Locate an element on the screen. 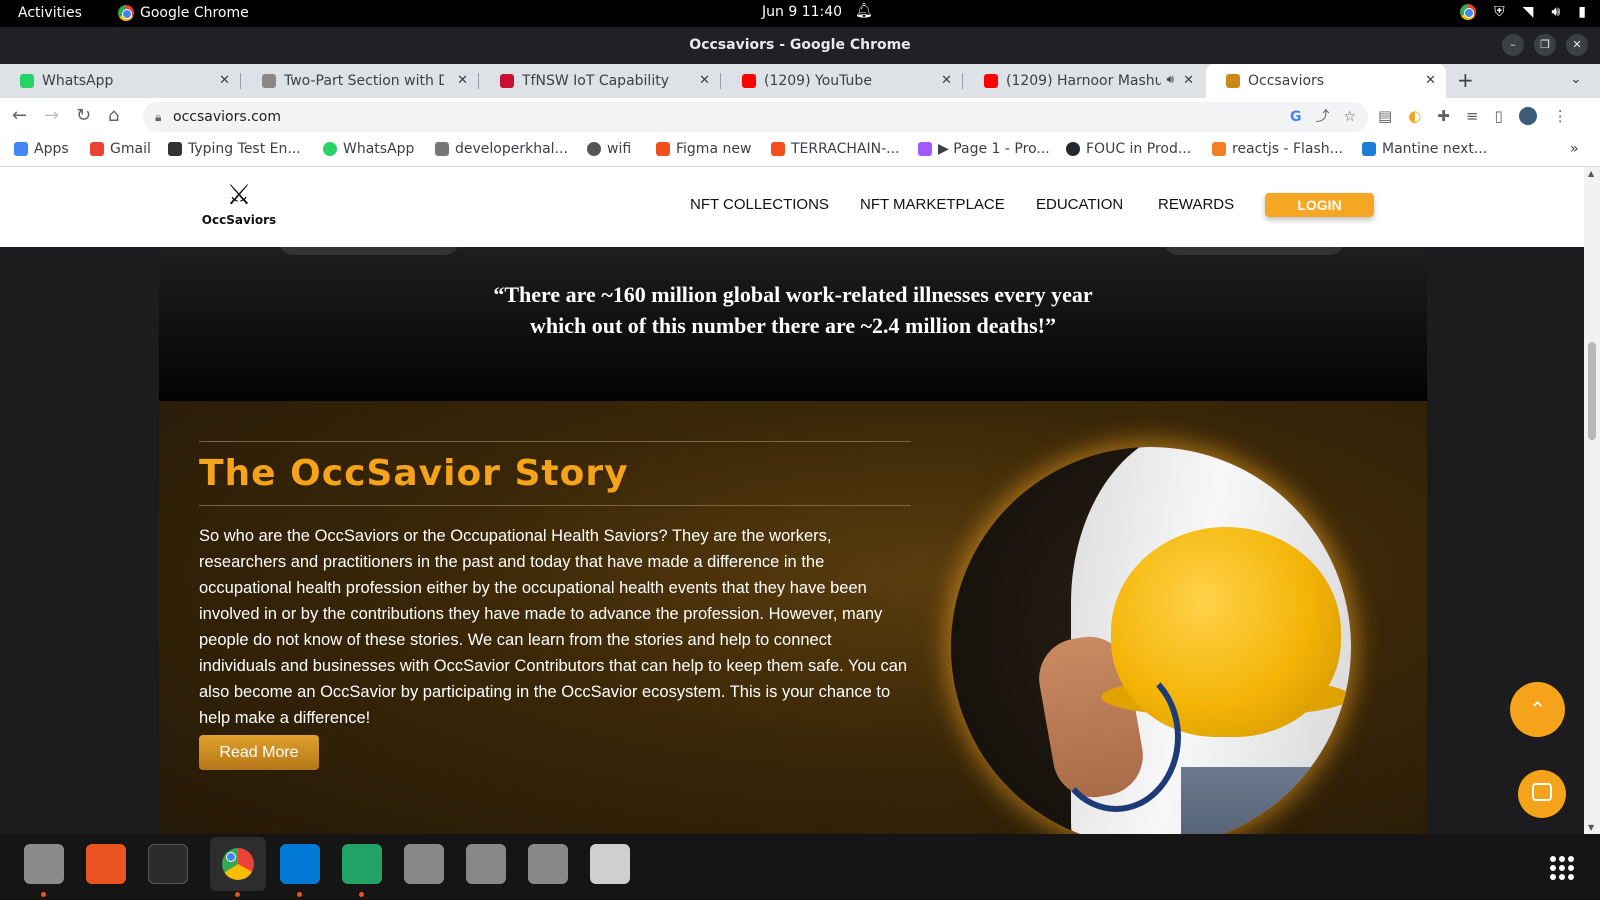 The image size is (1600, 900). scroll-down-arrow-icon: ▼ is located at coordinates (1591, 827).